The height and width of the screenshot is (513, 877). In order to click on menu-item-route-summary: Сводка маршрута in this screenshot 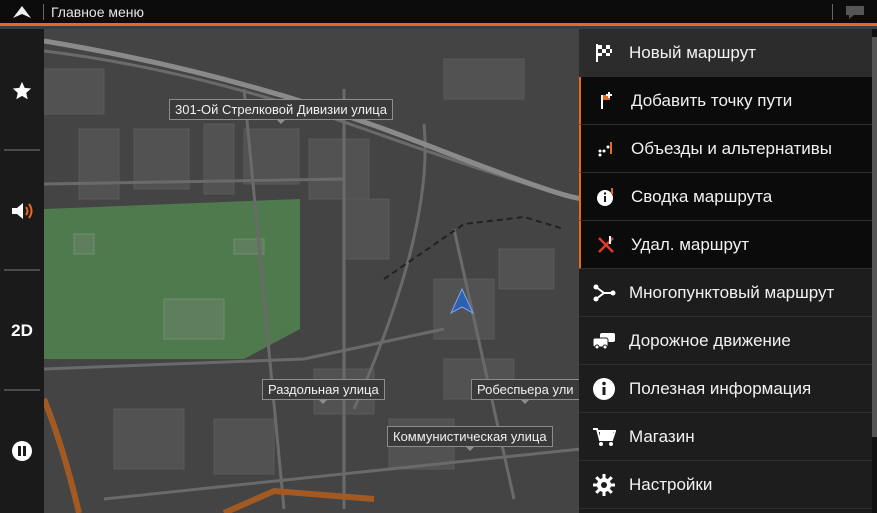, I will do `click(725, 197)`.